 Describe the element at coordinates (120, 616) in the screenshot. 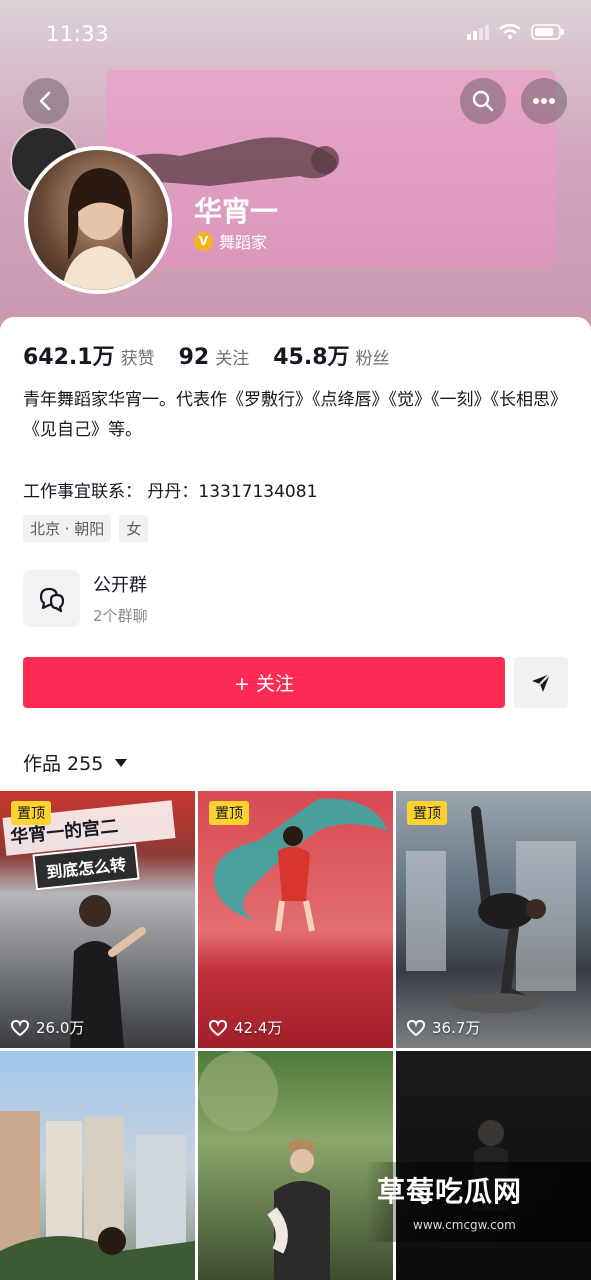

I see `group-subtitle: 2个群聊` at that location.